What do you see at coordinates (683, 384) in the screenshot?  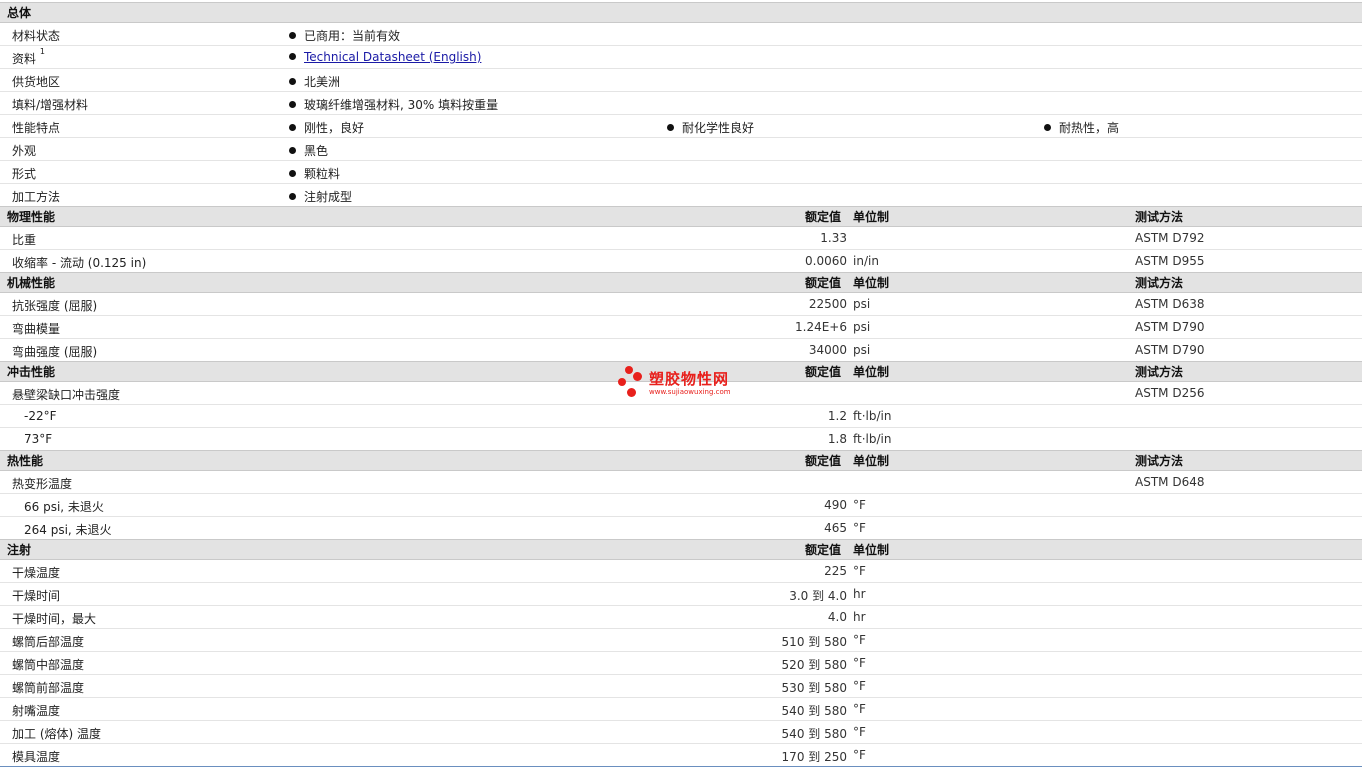 I see `watermark-logo: 塑胶物性网 www.sujiaowuxing.com` at bounding box center [683, 384].